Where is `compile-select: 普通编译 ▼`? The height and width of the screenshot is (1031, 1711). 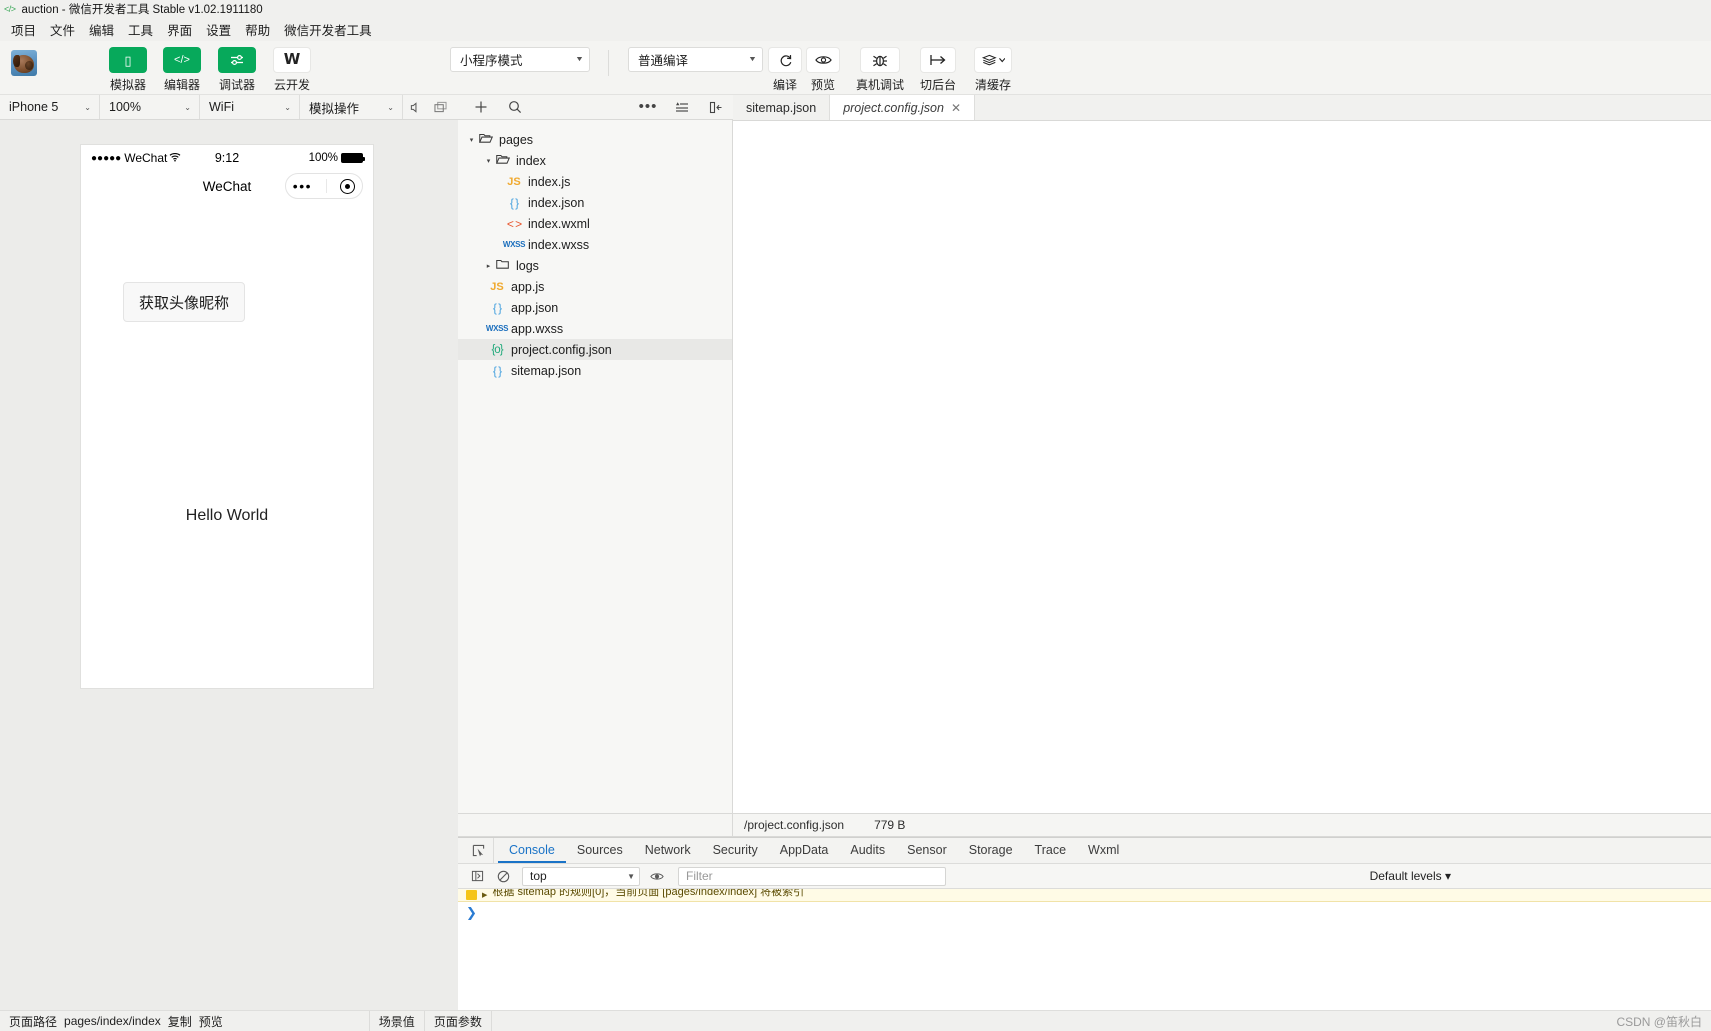 compile-select: 普通编译 ▼ is located at coordinates (695, 59).